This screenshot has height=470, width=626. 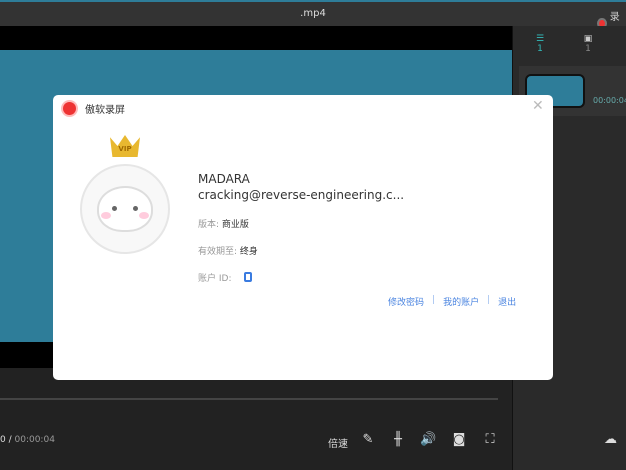 What do you see at coordinates (368, 439) in the screenshot?
I see `pen-icon: ✎` at bounding box center [368, 439].